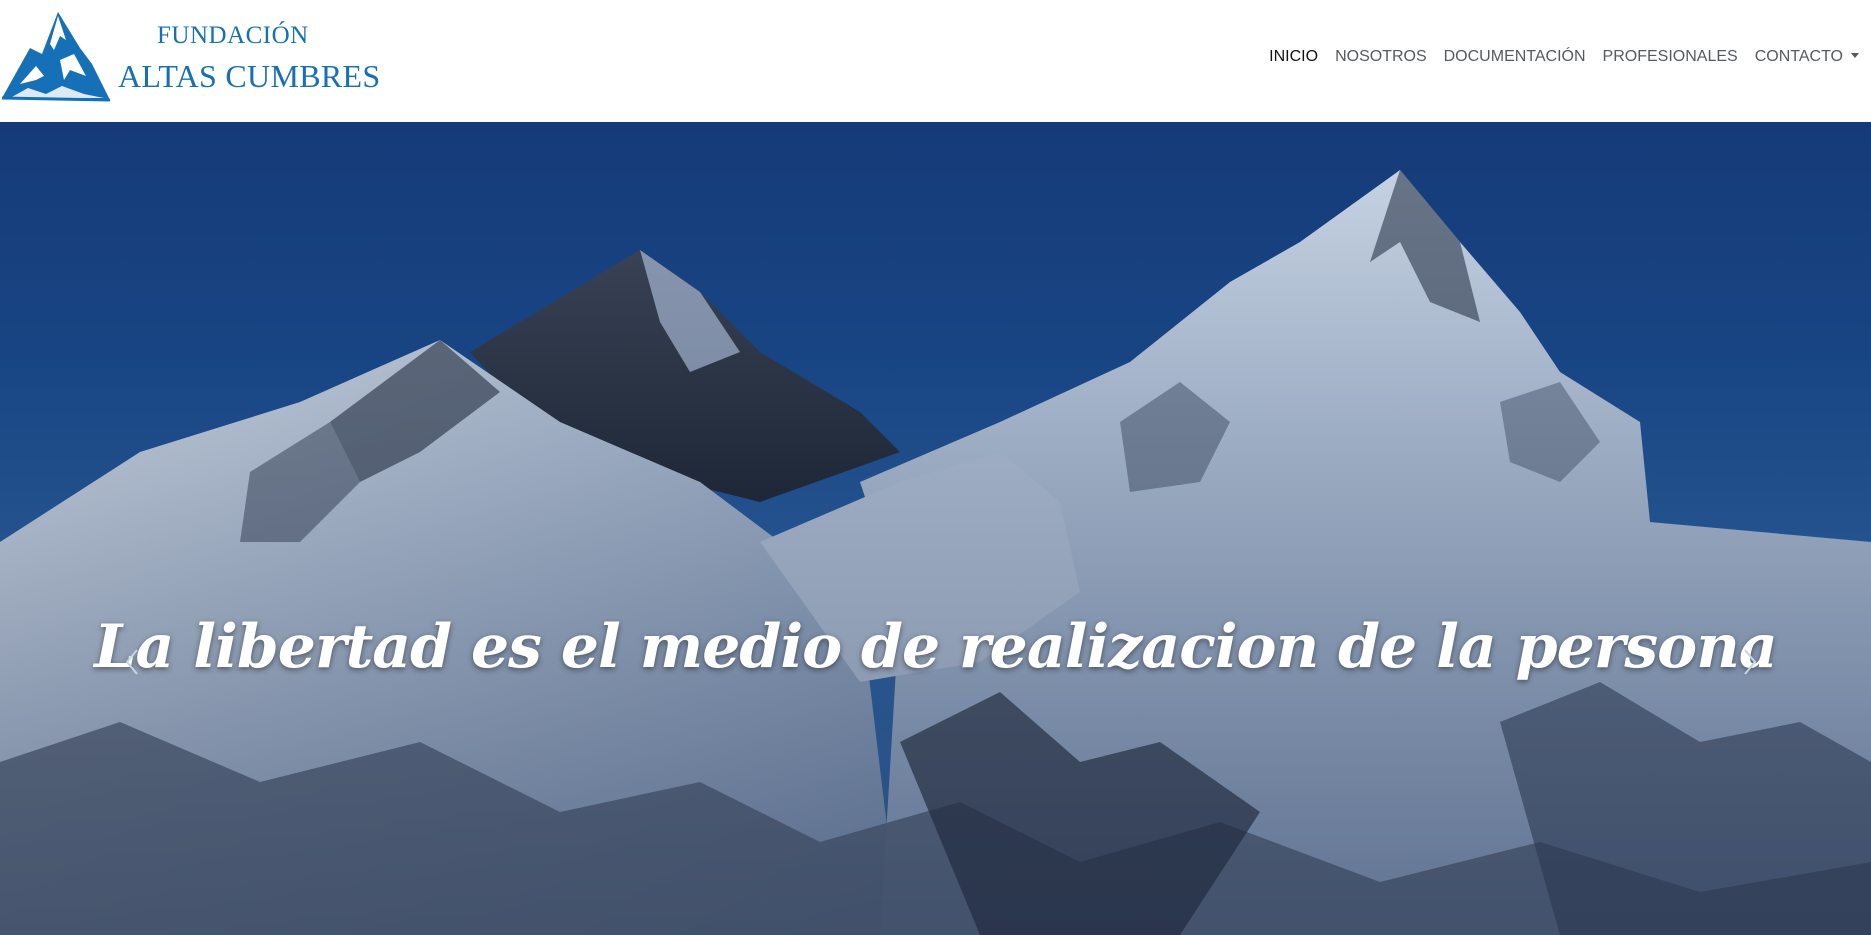 The width and height of the screenshot is (1871, 935). I want to click on brand-line-fundacion: FUNDACIÓN, so click(233, 35).